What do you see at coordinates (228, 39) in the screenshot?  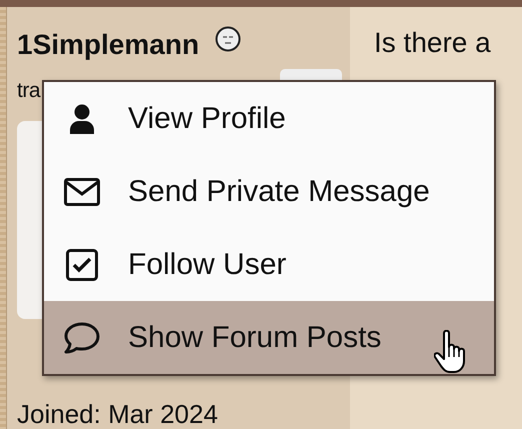 I see `face-icon` at bounding box center [228, 39].